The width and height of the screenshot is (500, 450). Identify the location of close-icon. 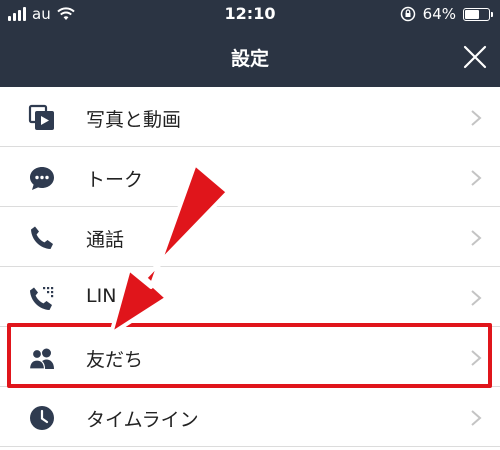
(475, 57).